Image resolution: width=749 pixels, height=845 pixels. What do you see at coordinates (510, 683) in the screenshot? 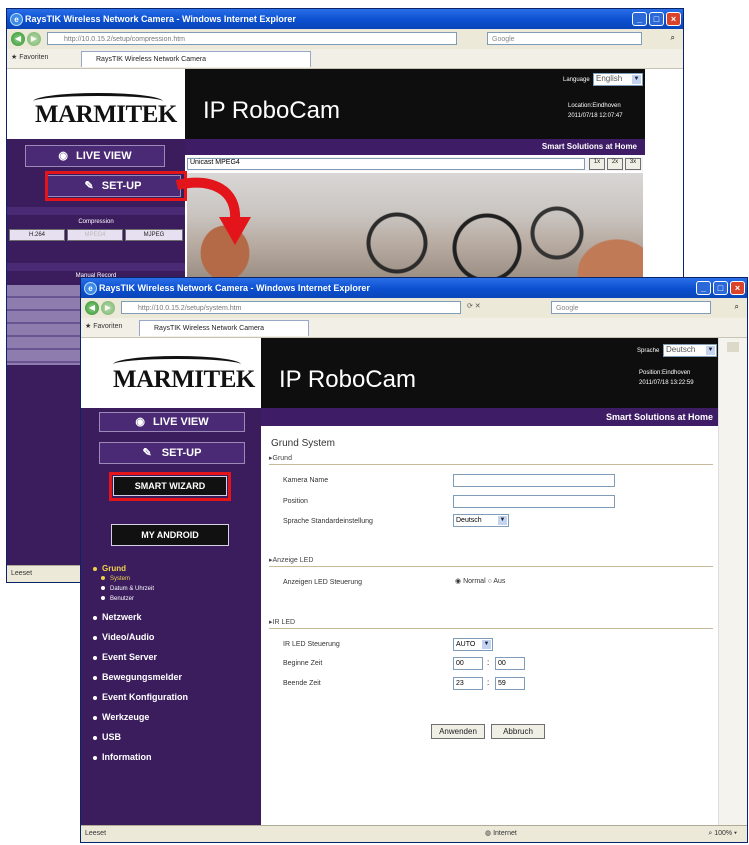
I see `beende-minute-input: 59` at bounding box center [510, 683].